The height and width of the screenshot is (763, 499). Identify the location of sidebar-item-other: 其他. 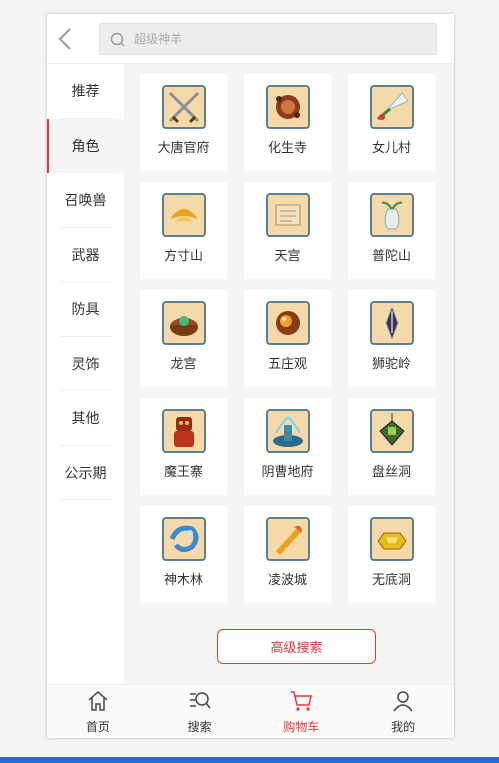
(85, 418).